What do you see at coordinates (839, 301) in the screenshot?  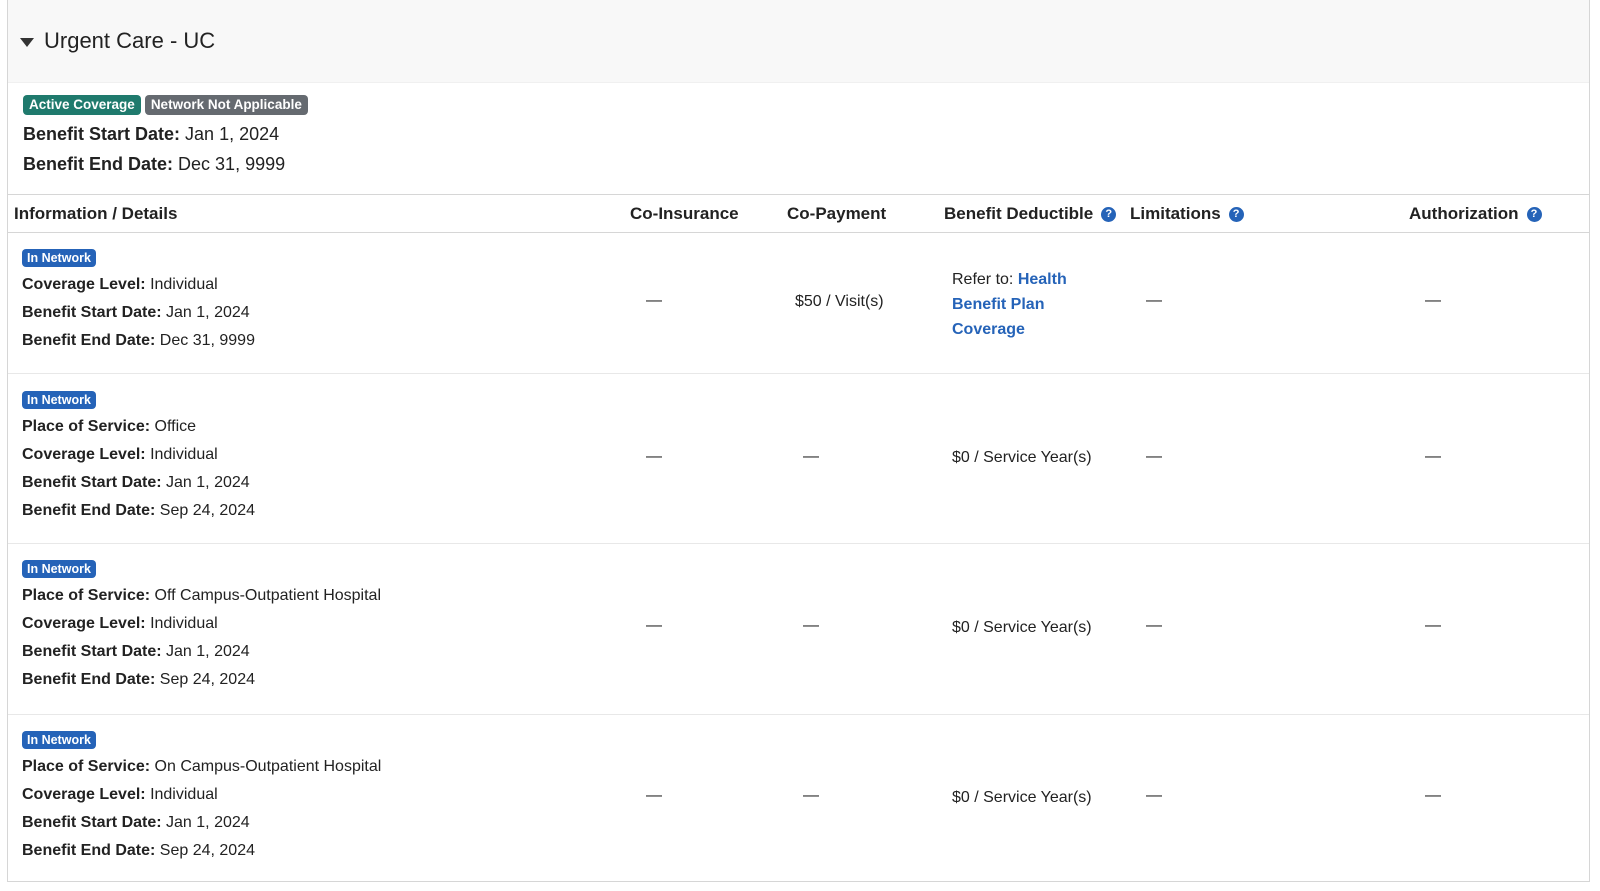 I see `copayment-value: $50 / Visit(s)` at bounding box center [839, 301].